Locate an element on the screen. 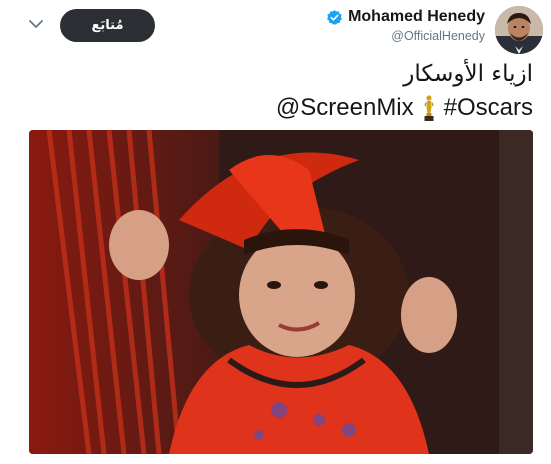  oscar-statuette-icon is located at coordinates (429, 108).